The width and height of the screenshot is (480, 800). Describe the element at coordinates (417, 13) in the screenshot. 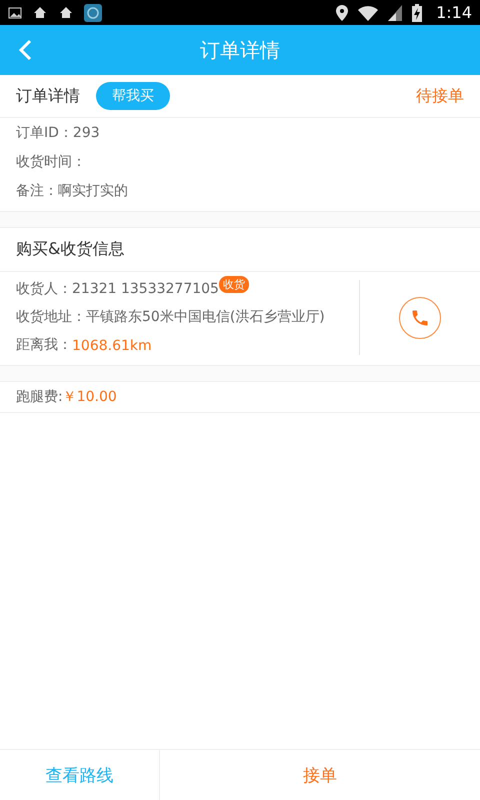

I see `battery-icon` at that location.